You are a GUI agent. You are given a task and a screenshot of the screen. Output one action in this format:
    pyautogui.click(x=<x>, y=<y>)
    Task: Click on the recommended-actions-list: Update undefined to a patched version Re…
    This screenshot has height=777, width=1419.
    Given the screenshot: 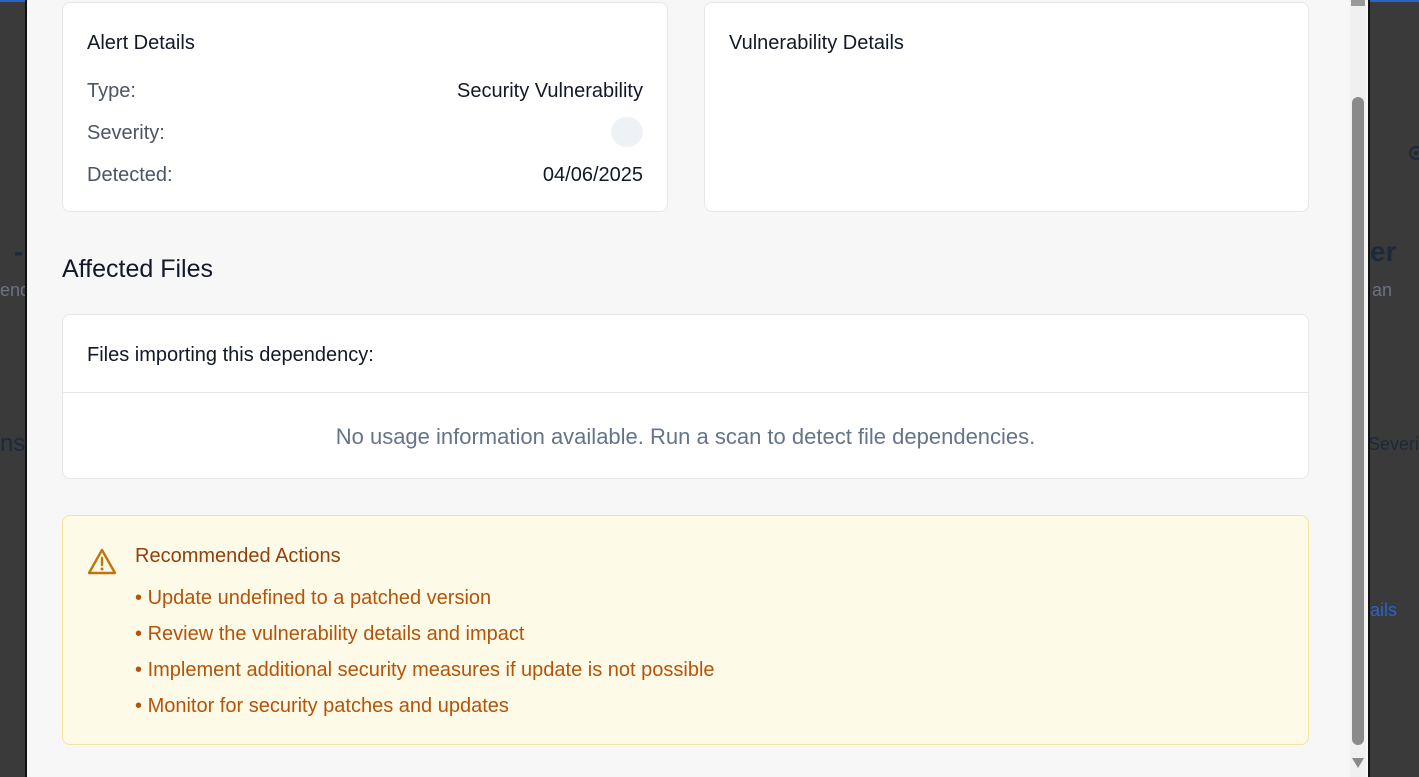 What is the action you would take?
    pyautogui.click(x=425, y=658)
    